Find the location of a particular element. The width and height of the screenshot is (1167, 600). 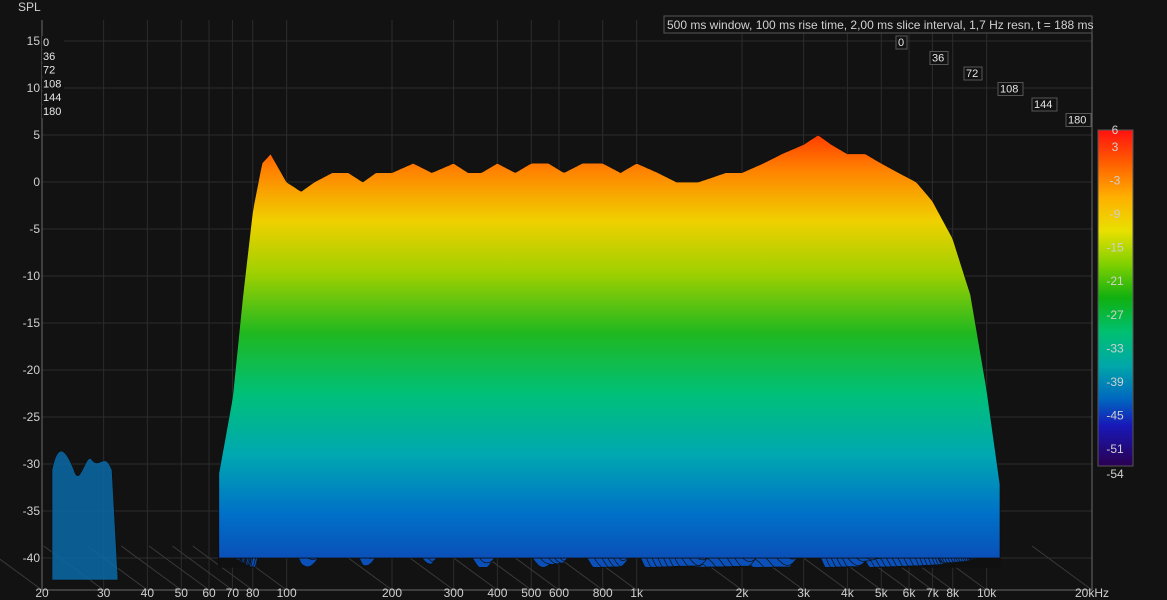

x-tick-label: 200 is located at coordinates (392, 593).